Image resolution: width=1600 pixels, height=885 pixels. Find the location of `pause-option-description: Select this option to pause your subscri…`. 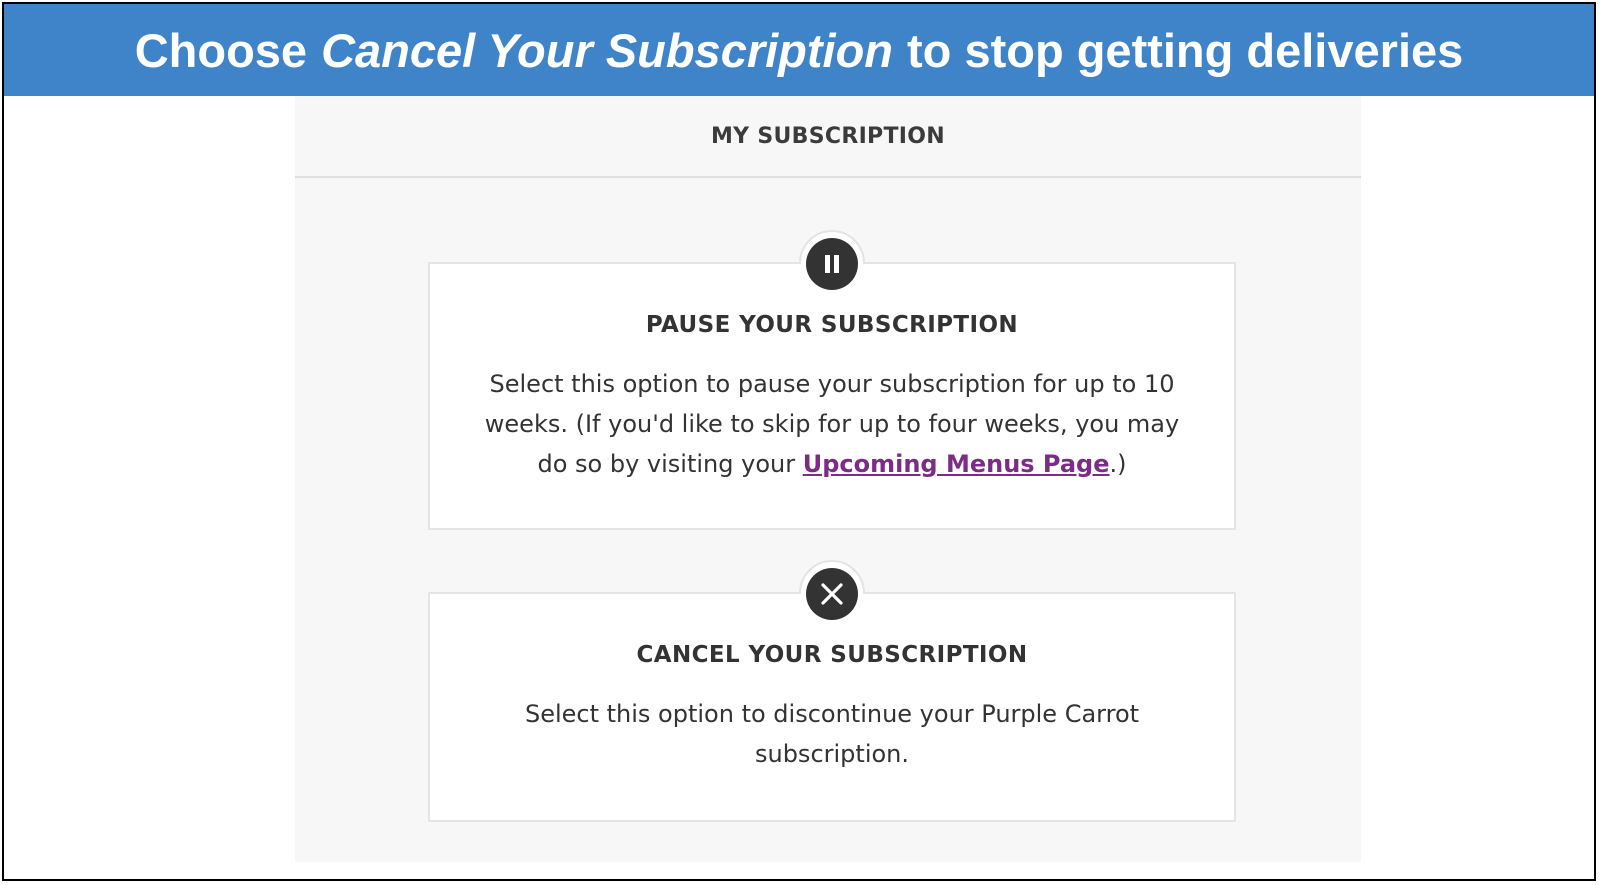

pause-option-description: Select this option to pause your subscri… is located at coordinates (832, 424).